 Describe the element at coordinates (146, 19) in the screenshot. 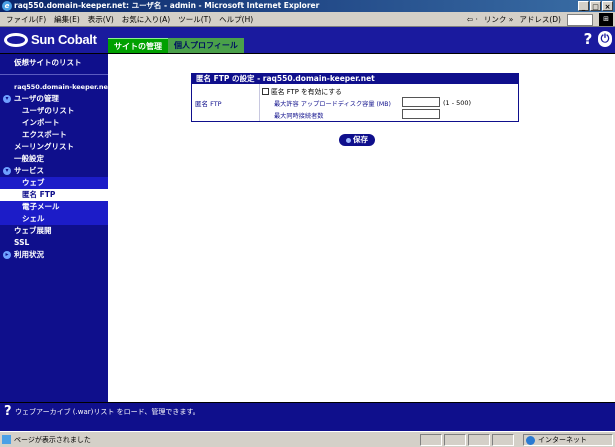

I see `menu-favorites: お気に入り(A)` at that location.